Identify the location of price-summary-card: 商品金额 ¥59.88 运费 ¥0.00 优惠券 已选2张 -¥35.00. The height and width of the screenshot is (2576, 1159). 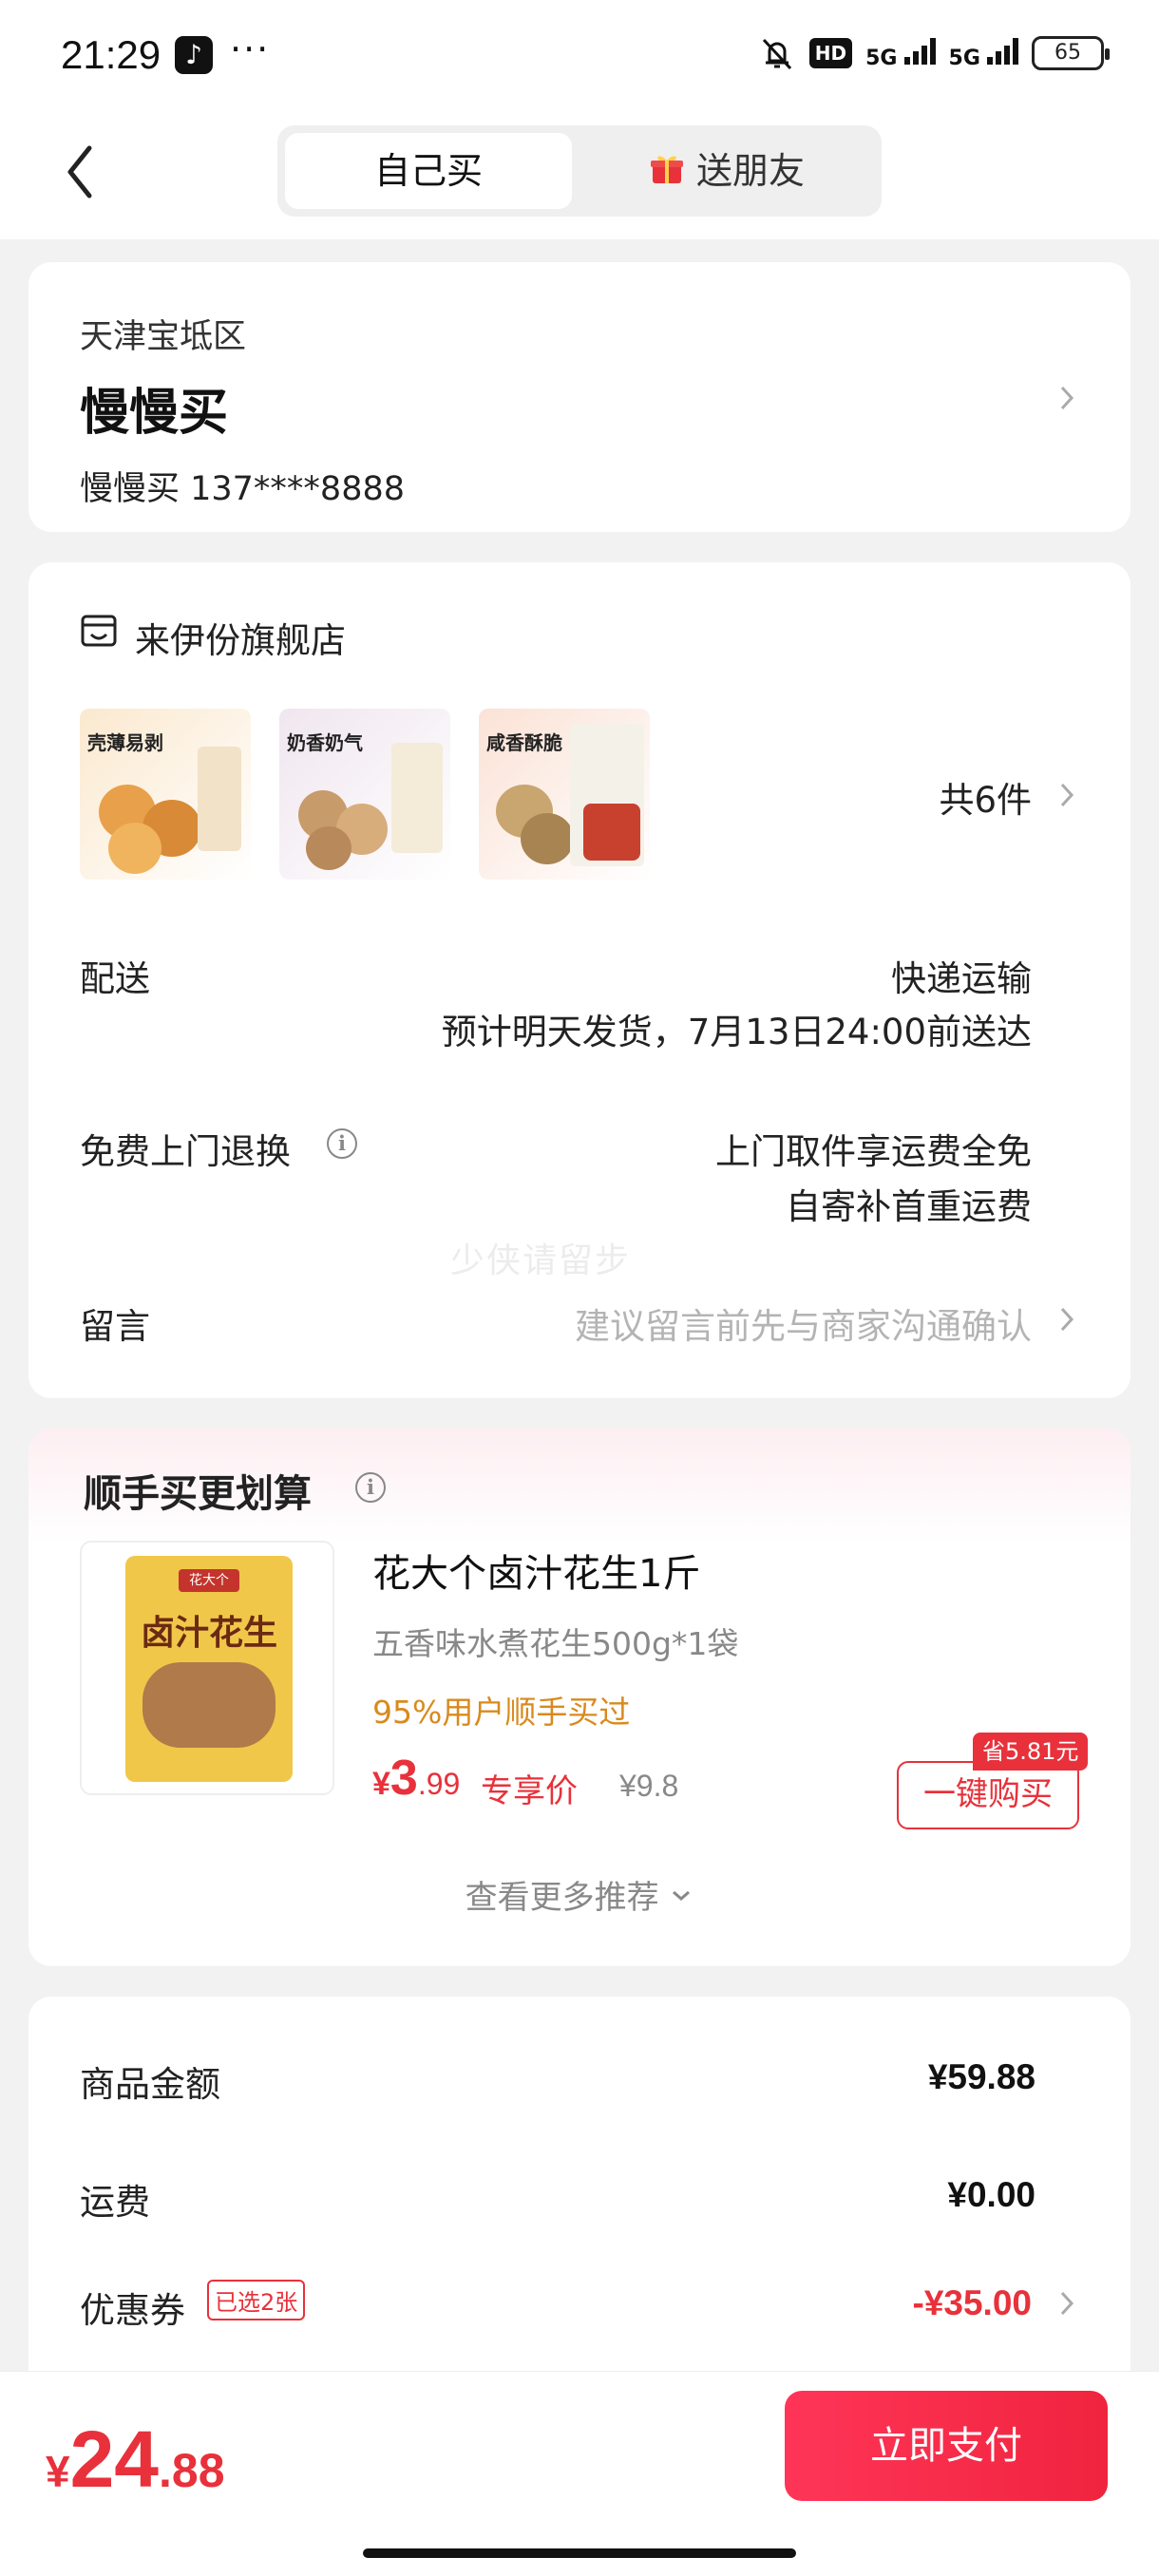
(579, 2196).